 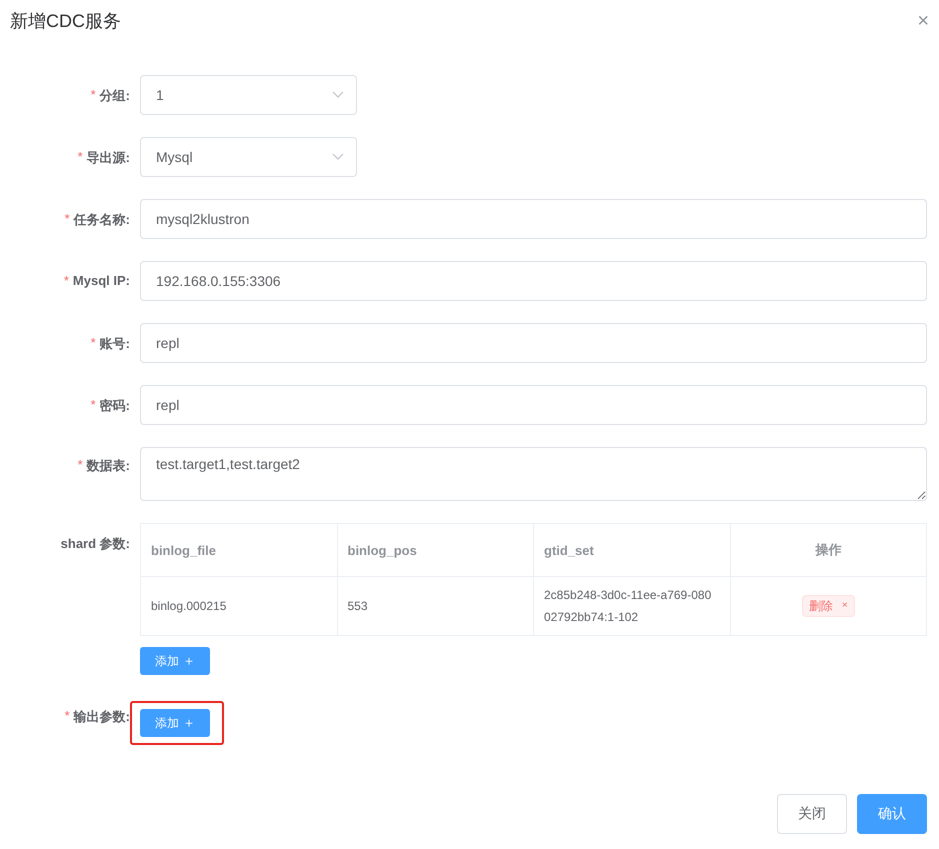 I want to click on field-label: 分组:, so click(x=115, y=96).